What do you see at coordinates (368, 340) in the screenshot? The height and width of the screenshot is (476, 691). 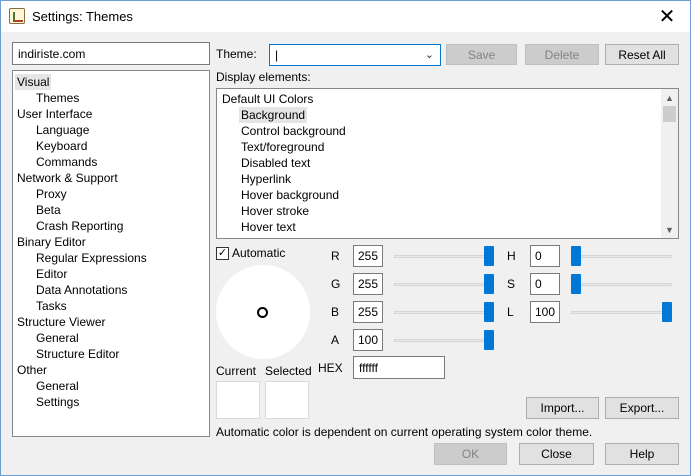 I see `channel-input-a: 100` at bounding box center [368, 340].